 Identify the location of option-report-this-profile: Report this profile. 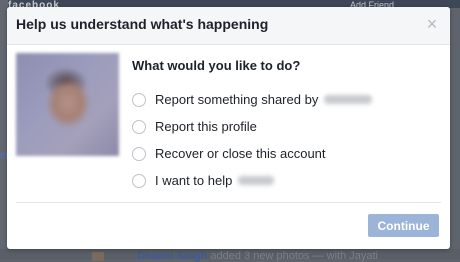
(252, 126).